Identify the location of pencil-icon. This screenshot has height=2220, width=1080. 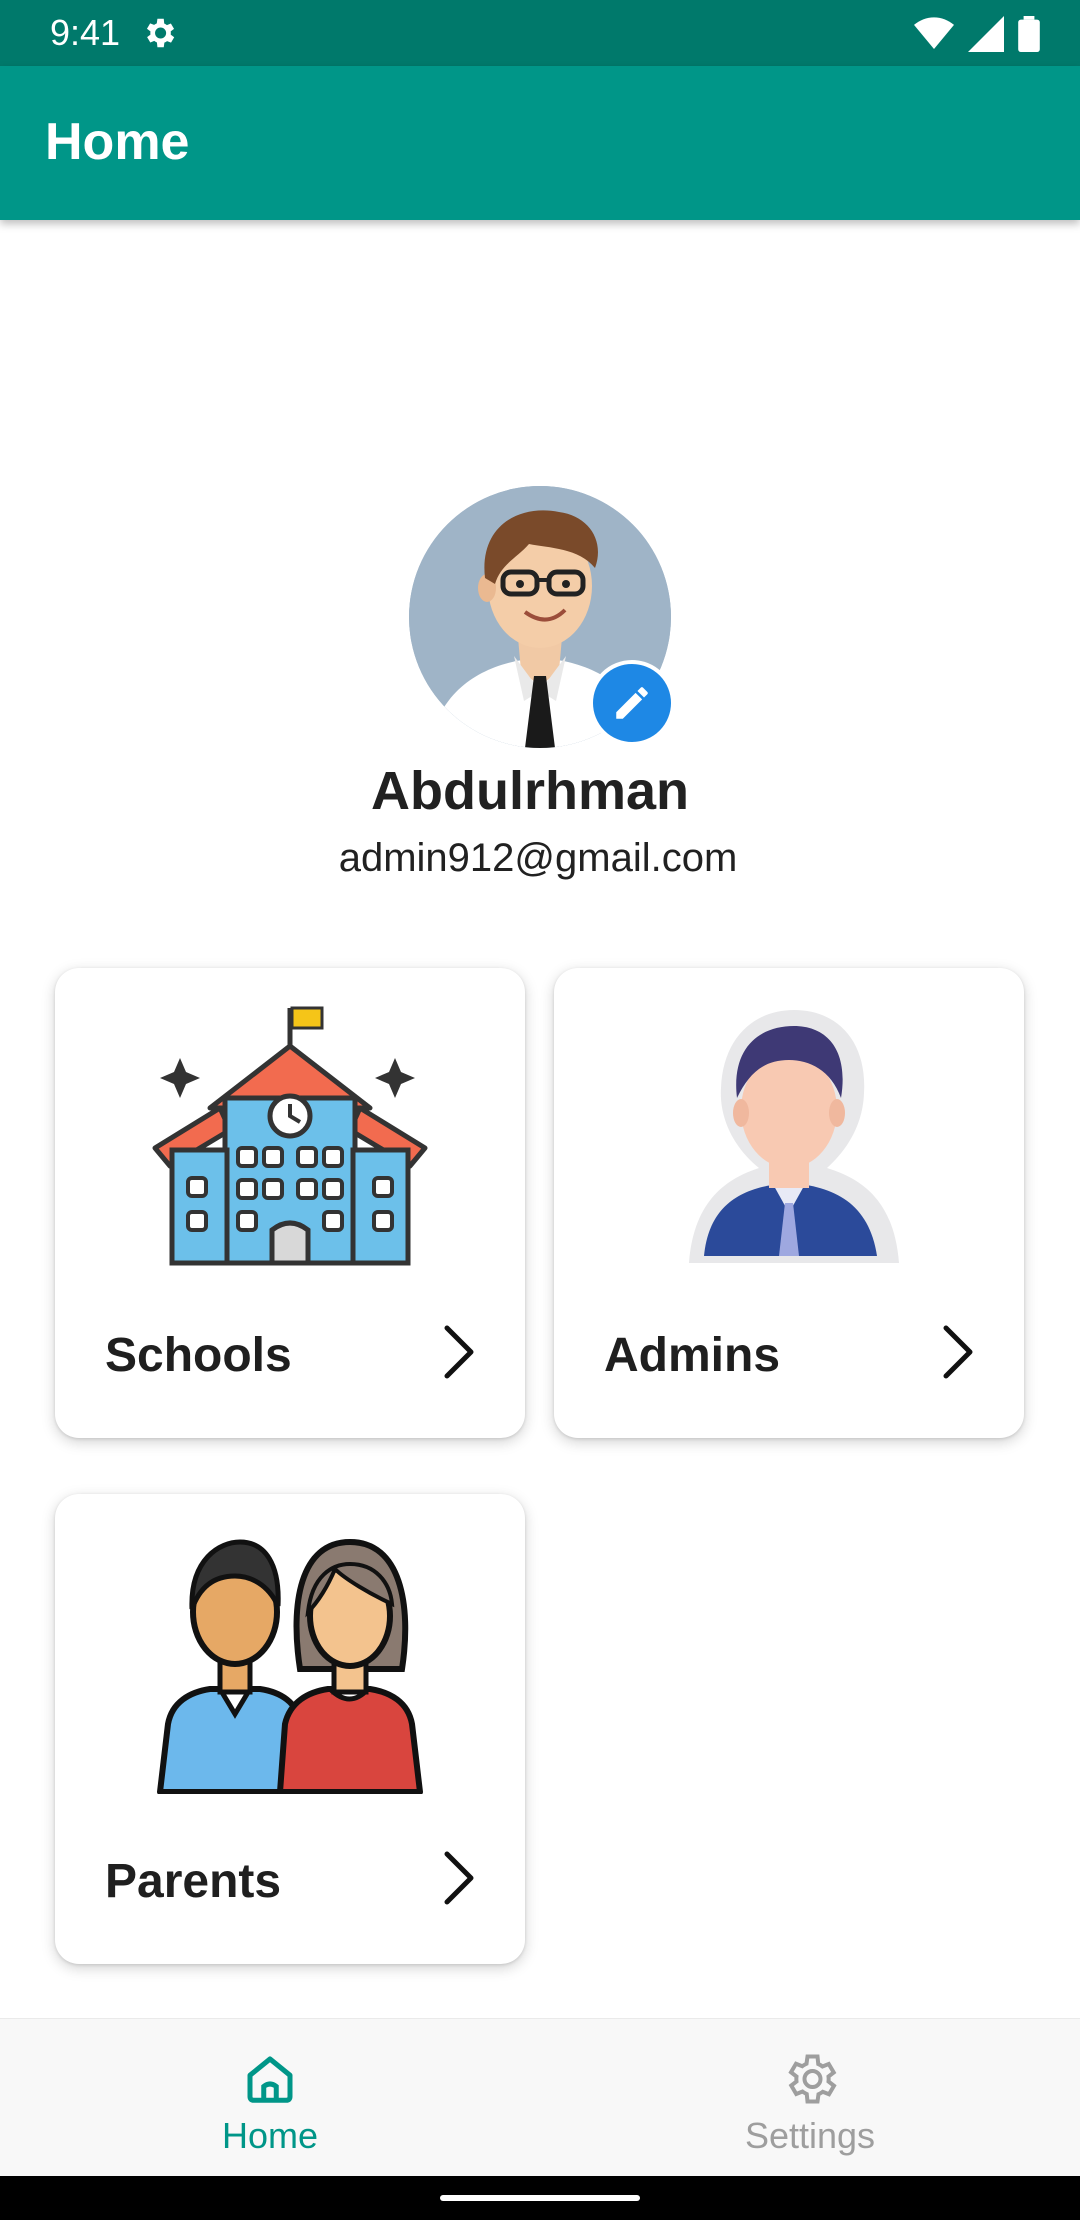
(632, 703).